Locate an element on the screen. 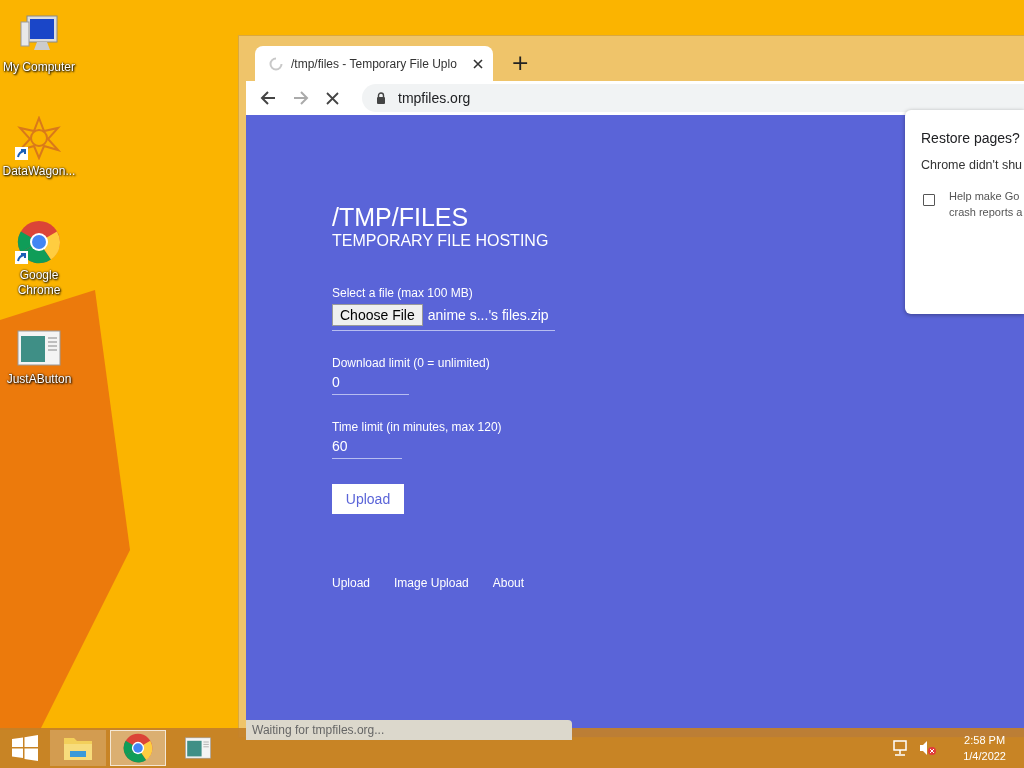 The image size is (1024, 768). desktop-icon-label: JustAButton is located at coordinates (39, 379).